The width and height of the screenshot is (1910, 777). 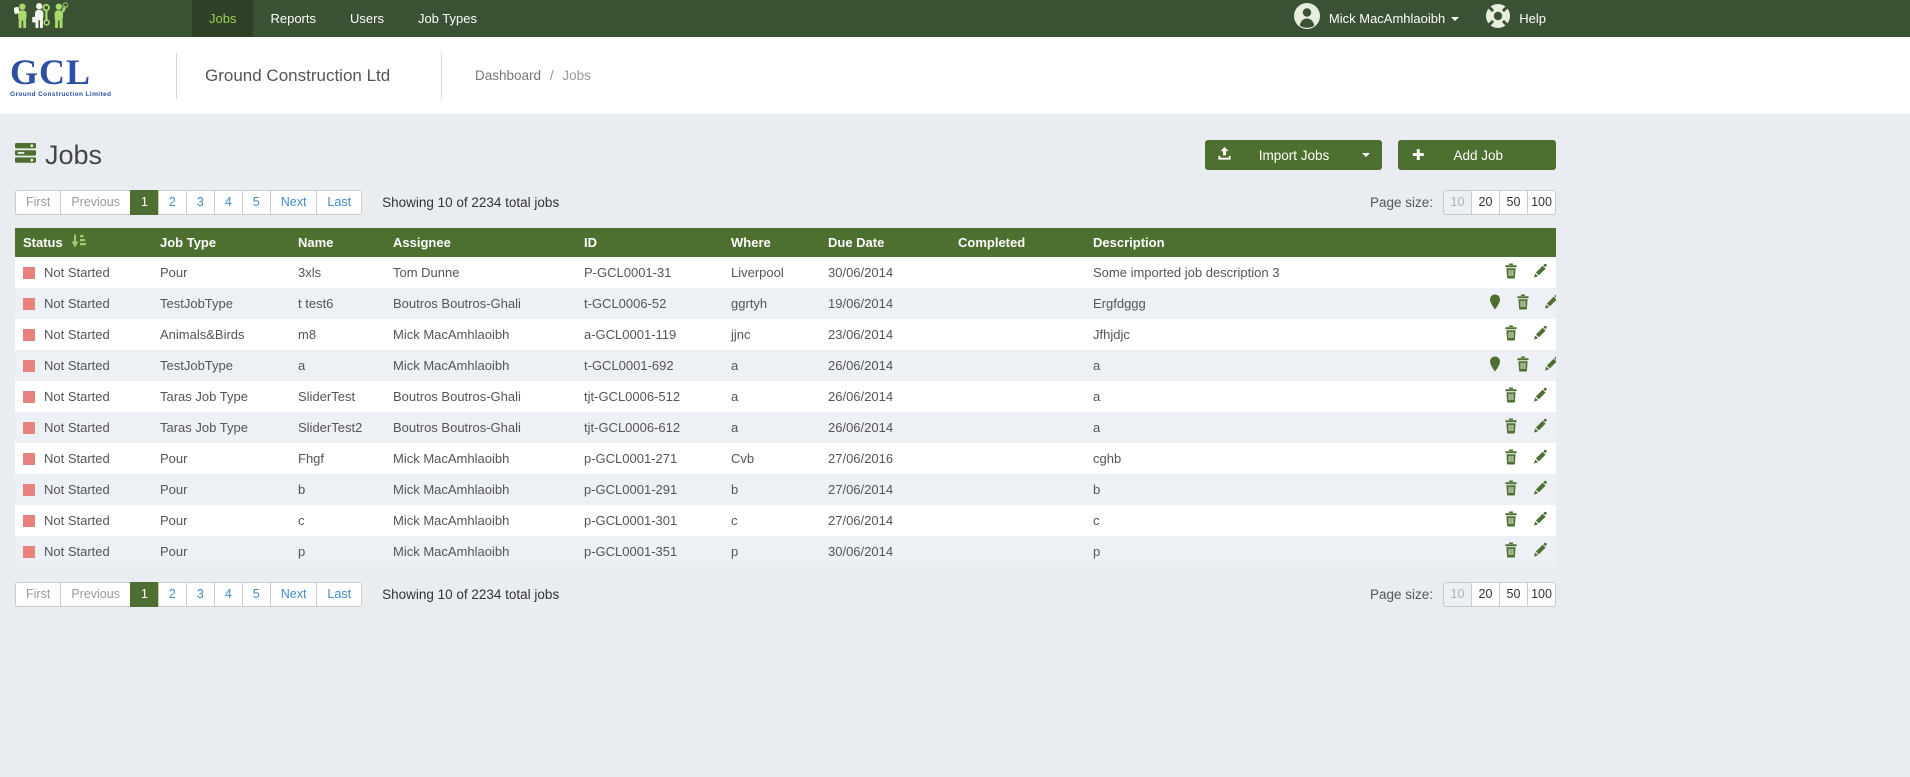 What do you see at coordinates (93, 76) in the screenshot?
I see `company-logo: GCL Ground Construction Limited` at bounding box center [93, 76].